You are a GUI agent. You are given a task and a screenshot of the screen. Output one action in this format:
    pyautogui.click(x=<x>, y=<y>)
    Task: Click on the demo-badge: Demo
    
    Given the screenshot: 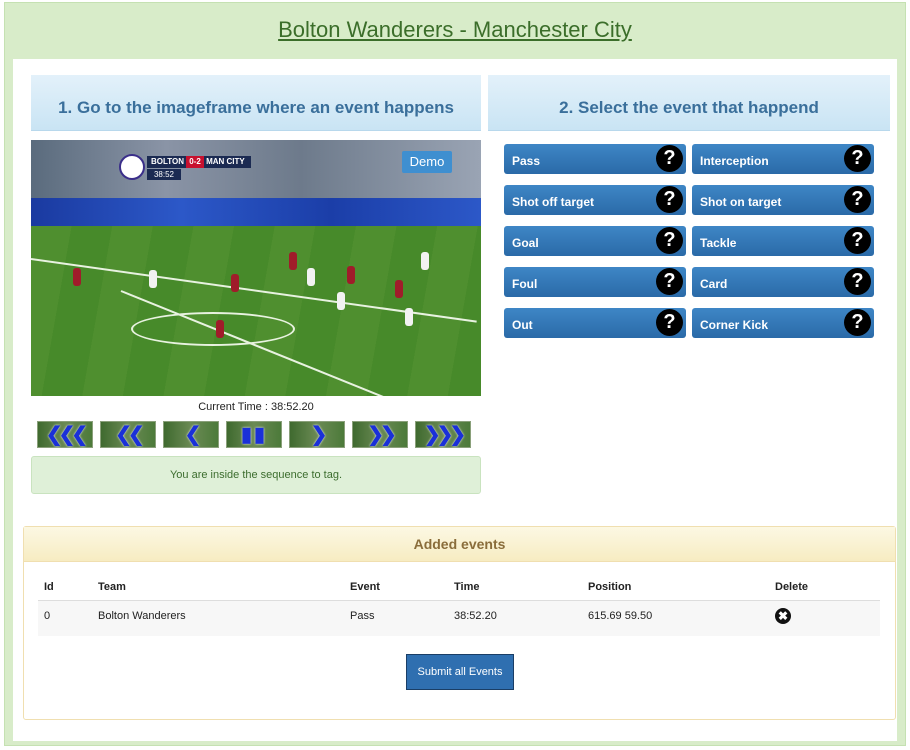 What is the action you would take?
    pyautogui.click(x=427, y=162)
    